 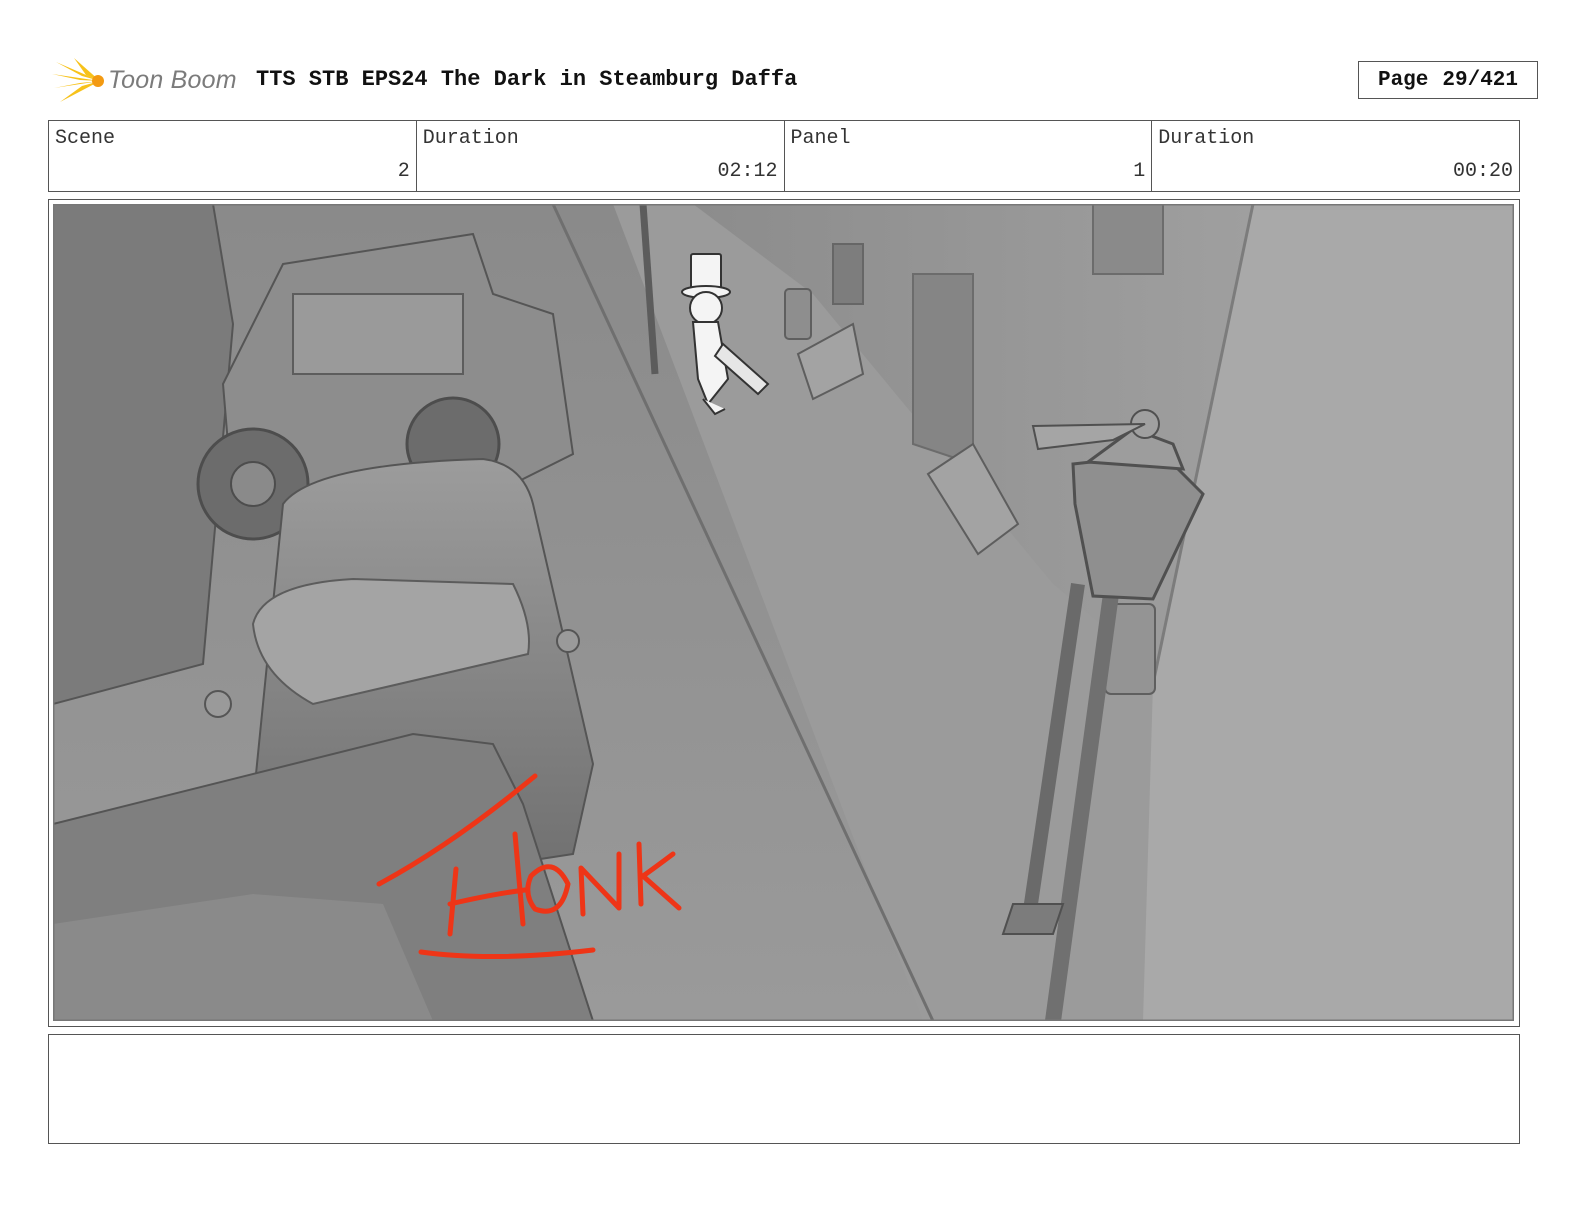 I want to click on scene-cell: Scene 2, so click(x=233, y=156).